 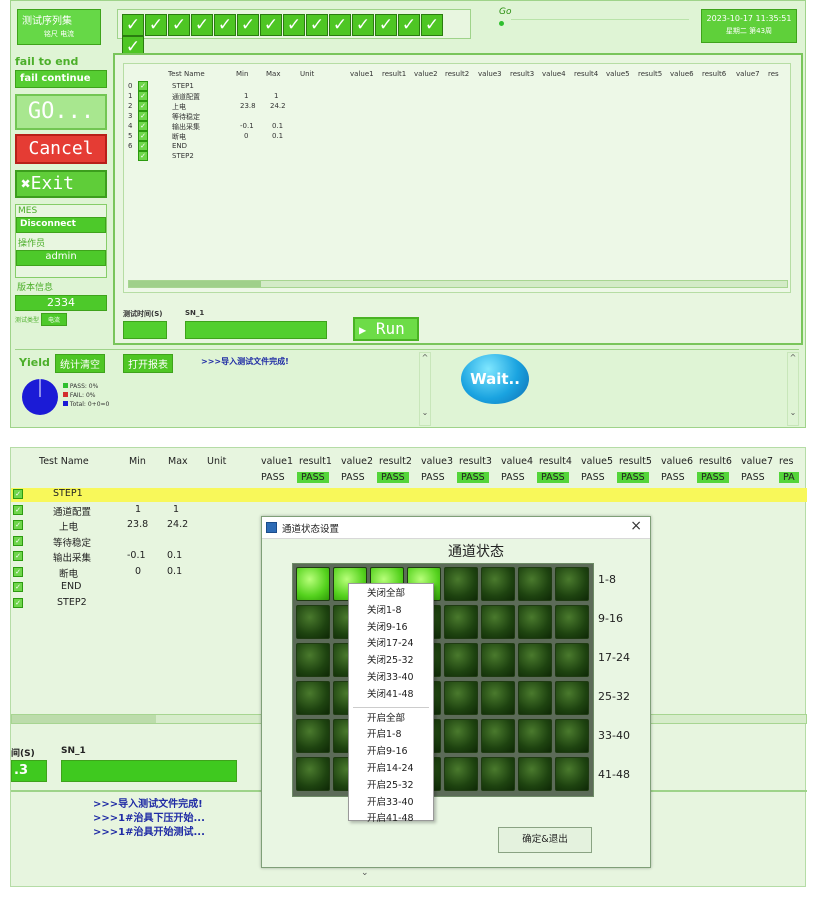 I want to click on menu-item-close-33-40: 关闭33-40, so click(x=391, y=678).